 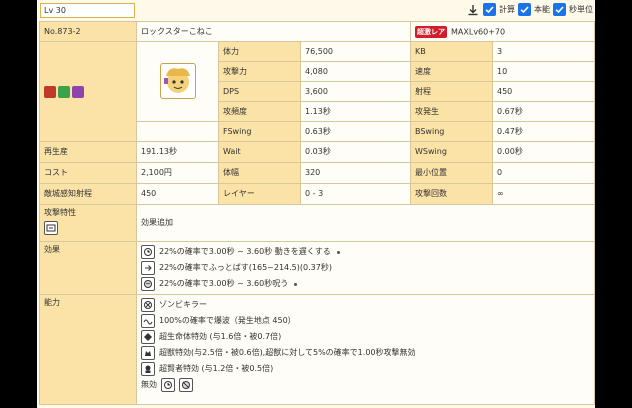 I want to click on attack-label: 攻撃力, so click(x=259, y=71).